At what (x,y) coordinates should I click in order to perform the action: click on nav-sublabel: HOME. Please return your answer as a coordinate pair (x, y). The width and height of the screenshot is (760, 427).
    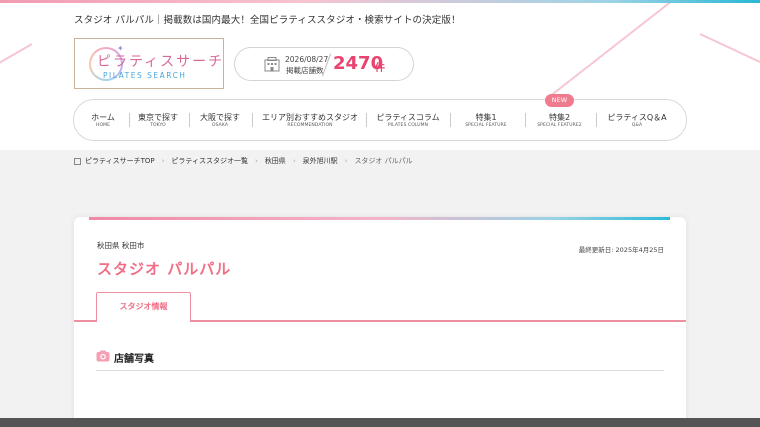
    Looking at the image, I should click on (103, 125).